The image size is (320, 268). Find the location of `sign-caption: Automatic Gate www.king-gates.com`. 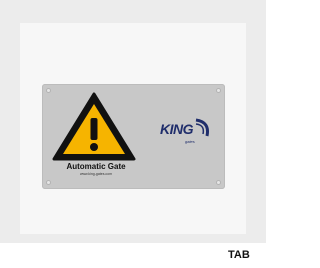

sign-caption: Automatic Gate www.king-gates.com is located at coordinates (96, 169).